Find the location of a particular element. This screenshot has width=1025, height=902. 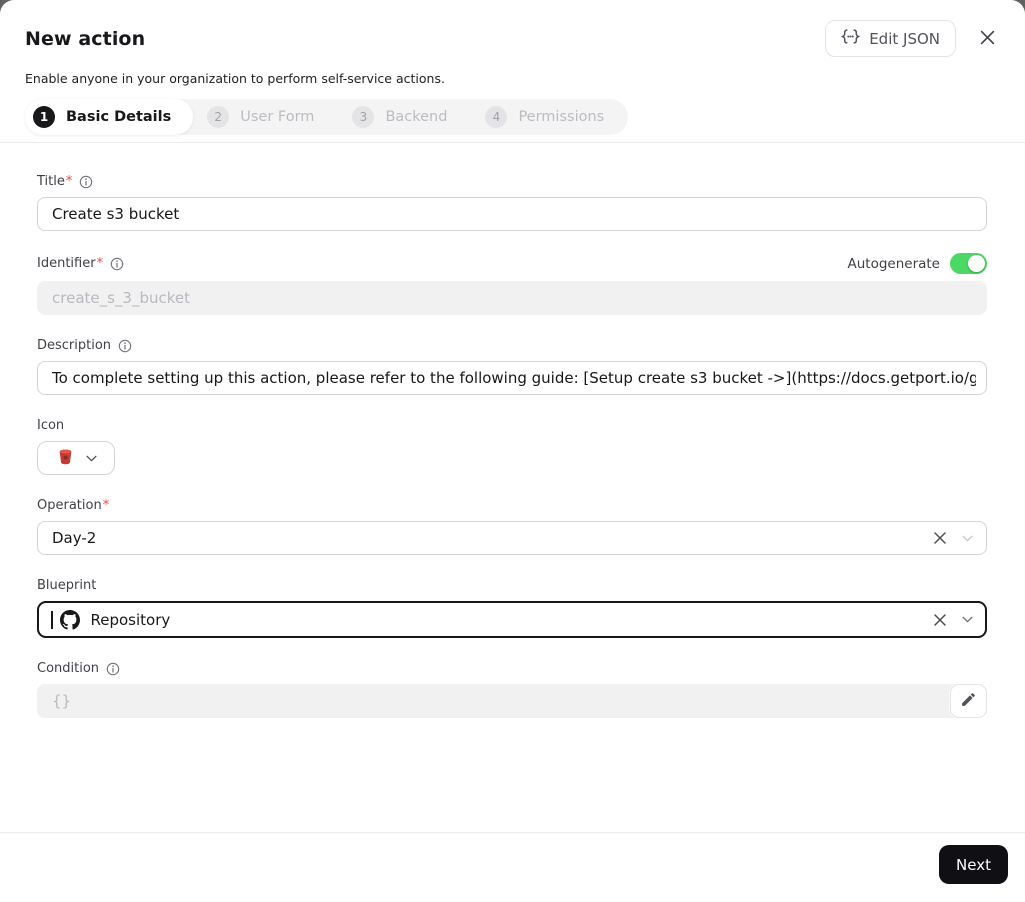

pencil-icon is located at coordinates (968, 701).